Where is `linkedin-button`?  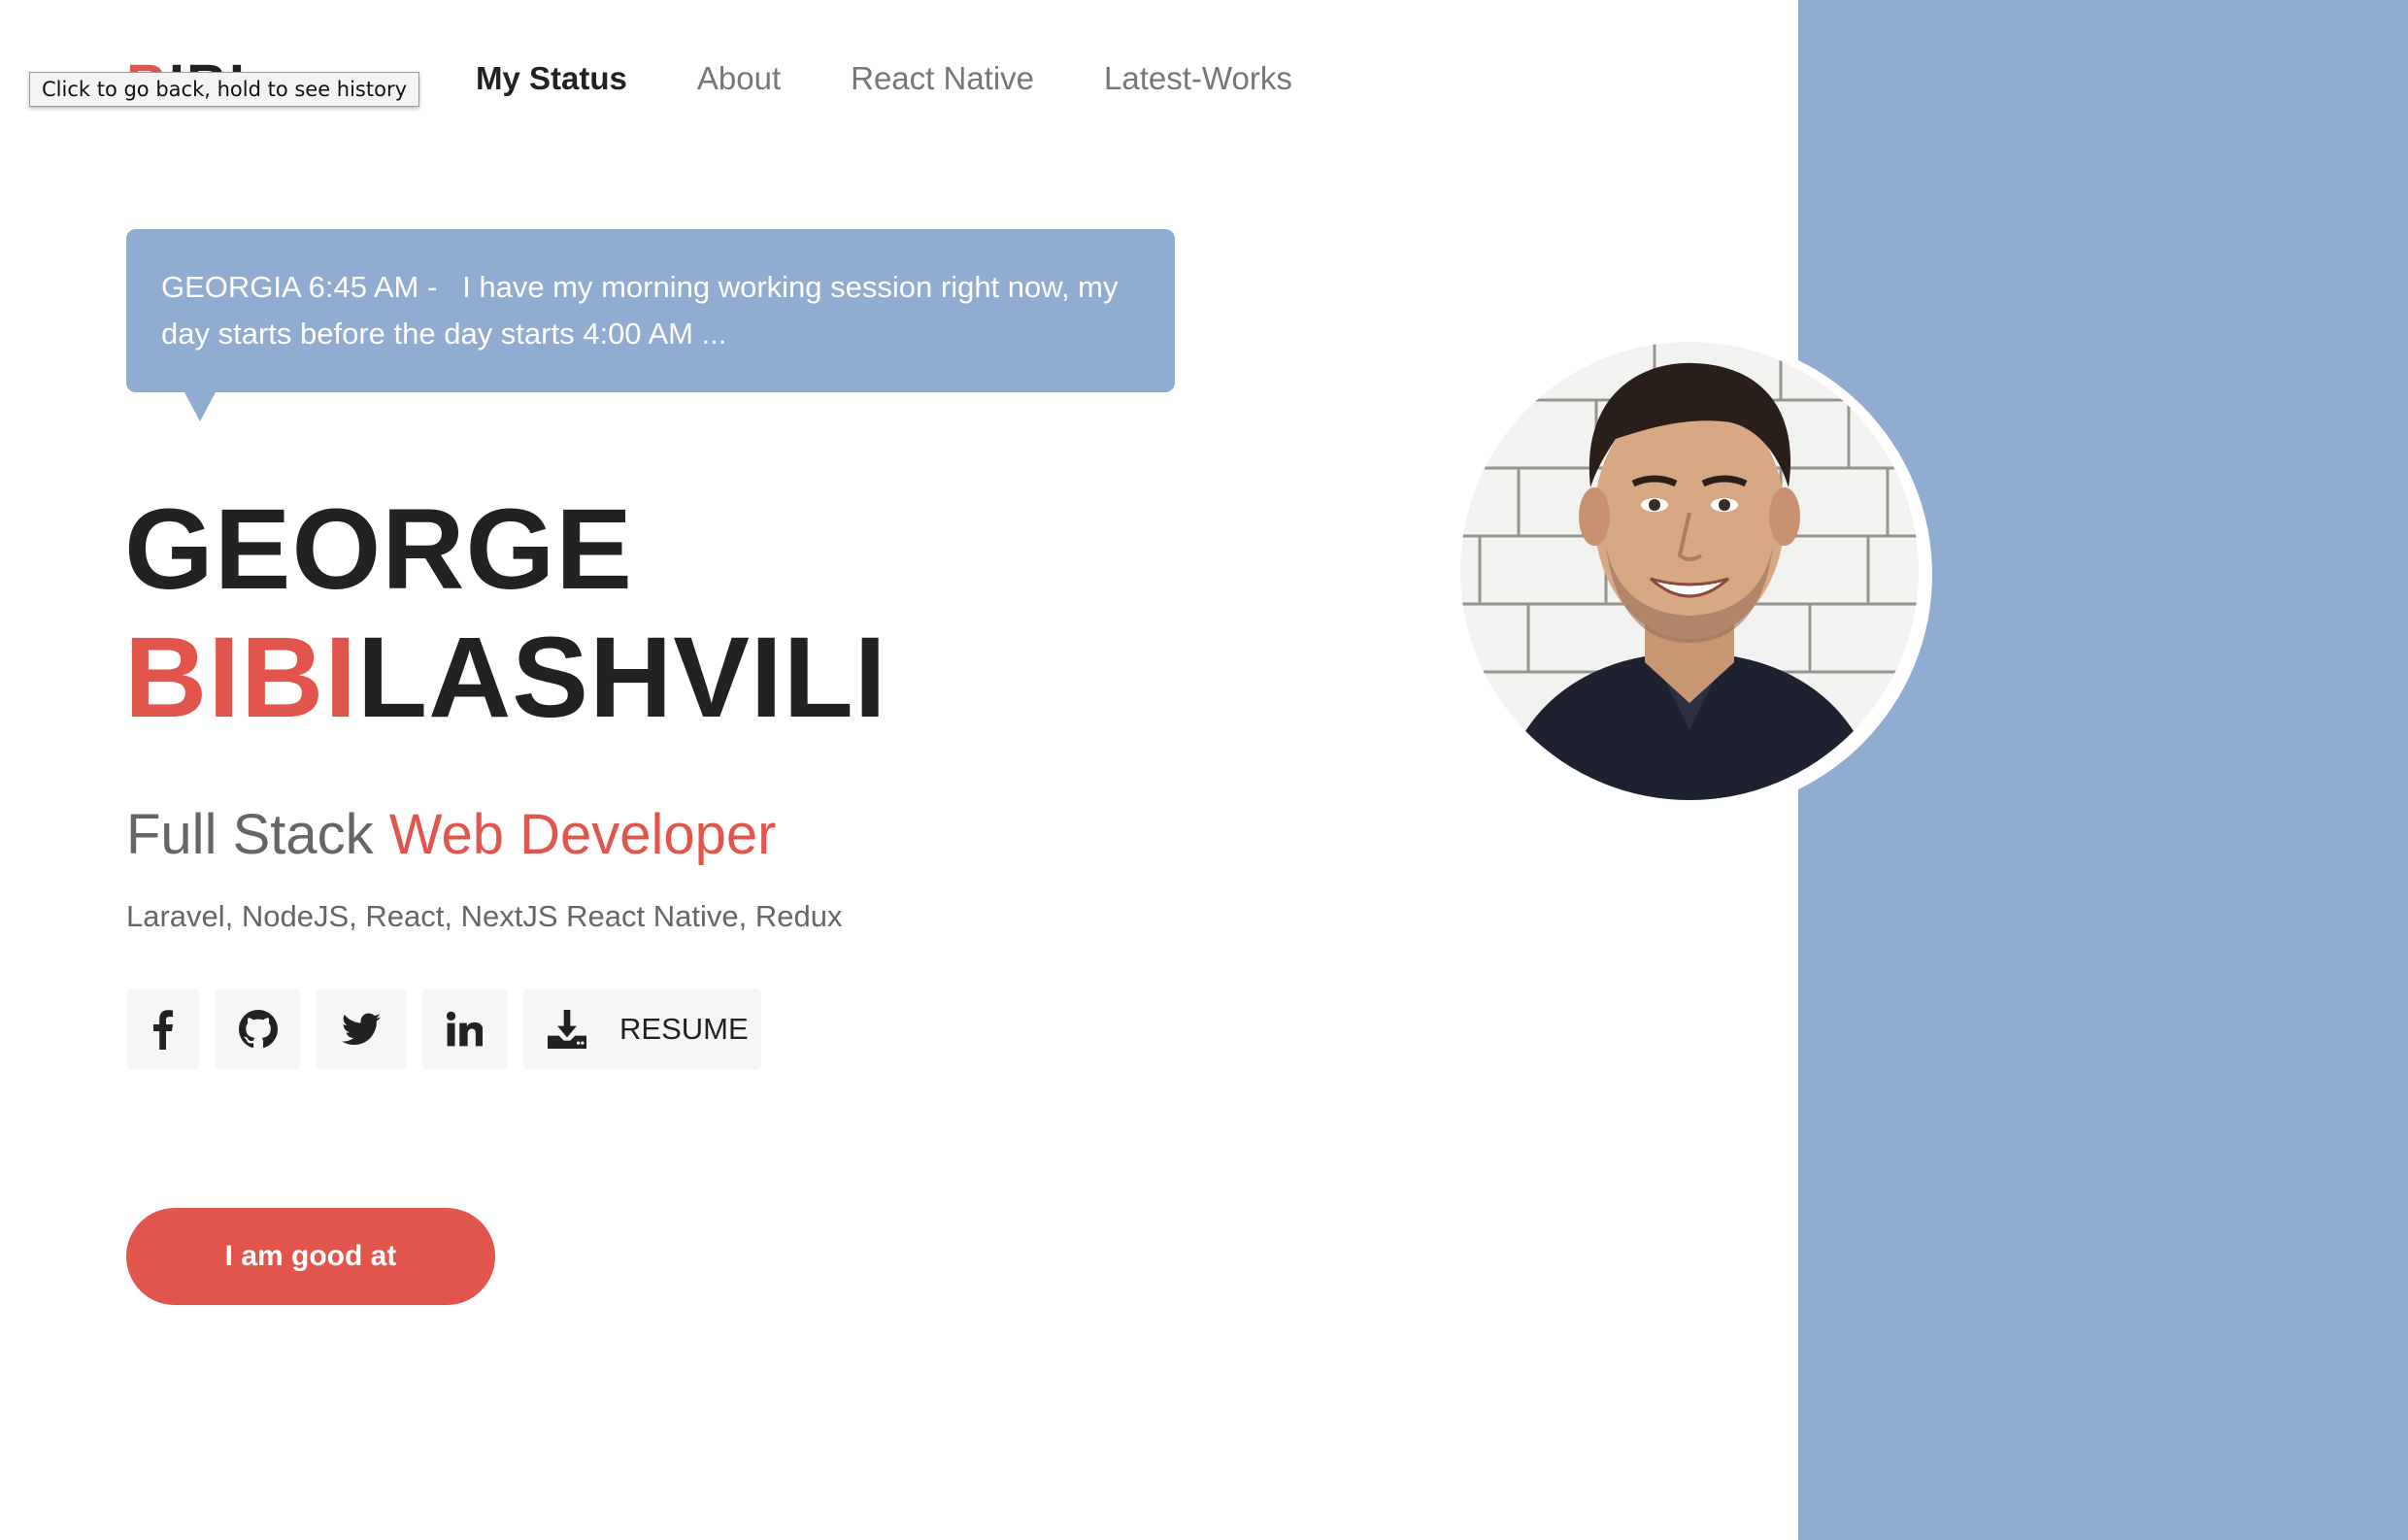 linkedin-button is located at coordinates (464, 1029).